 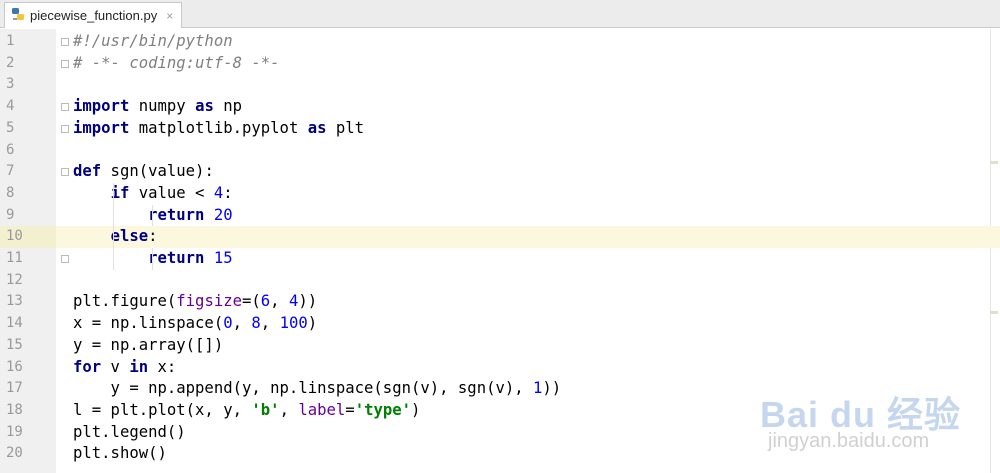 I want to click on line-number: 17, so click(x=14, y=388).